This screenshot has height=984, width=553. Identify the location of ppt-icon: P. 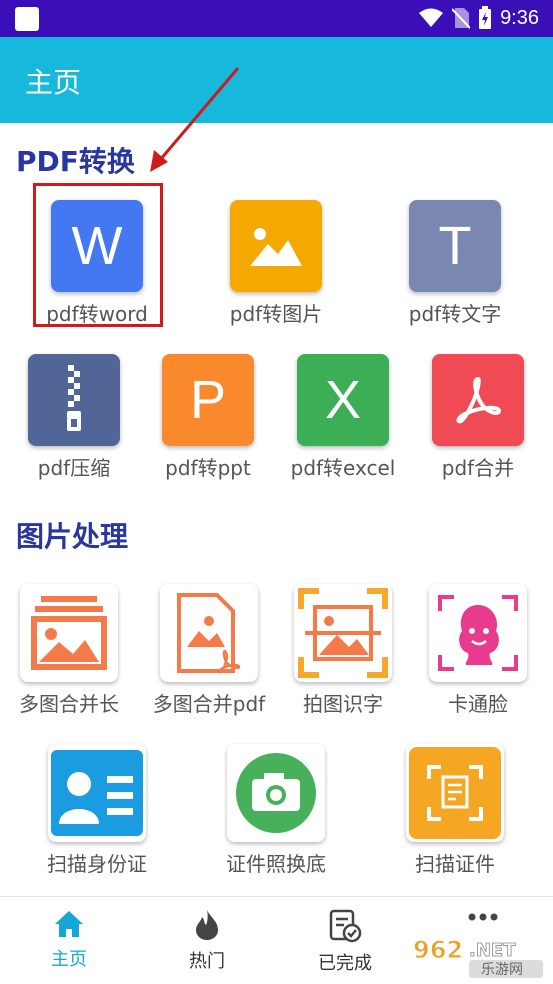
(208, 400).